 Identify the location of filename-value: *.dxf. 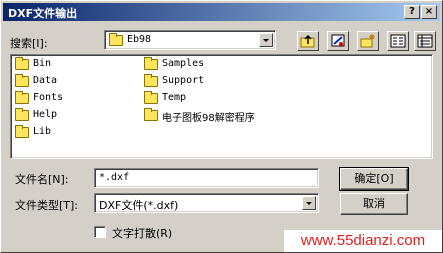
(114, 177).